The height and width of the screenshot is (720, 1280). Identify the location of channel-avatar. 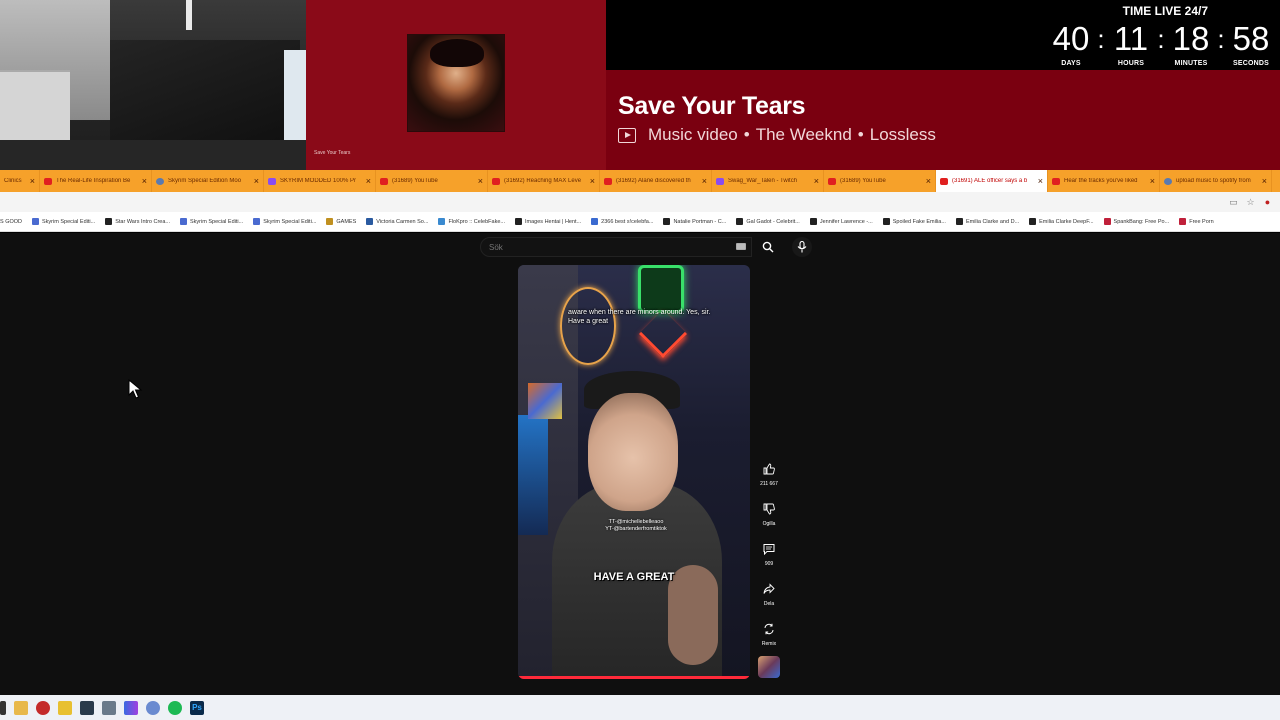
(769, 667).